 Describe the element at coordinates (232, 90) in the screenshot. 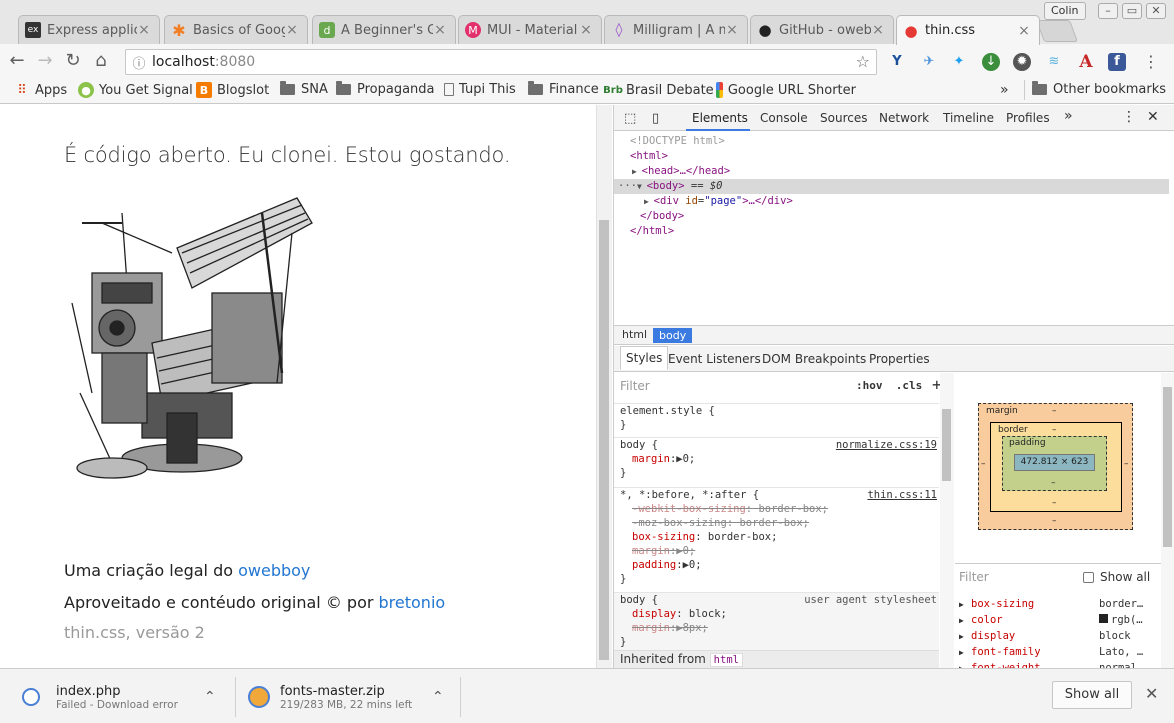

I see `bookmark-blogslot: B Blogslot` at that location.